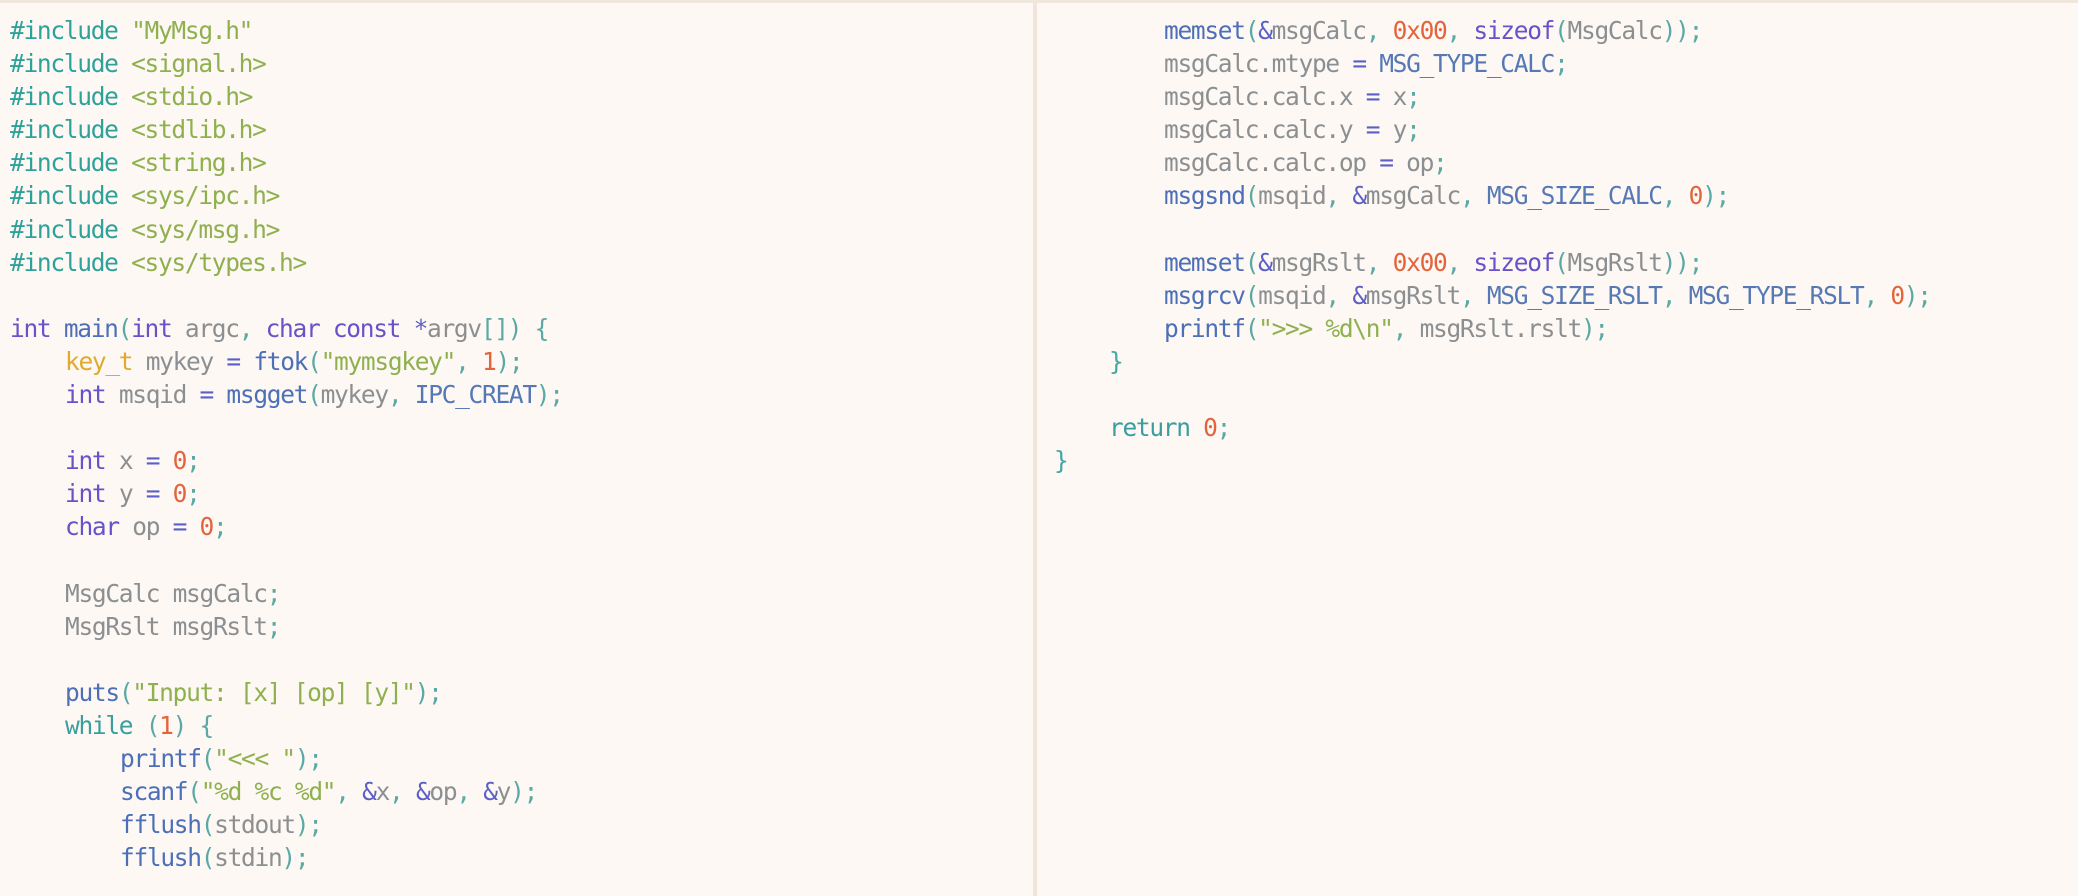 The height and width of the screenshot is (896, 2078). What do you see at coordinates (1156, 428) in the screenshot?
I see `code-token: return` at bounding box center [1156, 428].